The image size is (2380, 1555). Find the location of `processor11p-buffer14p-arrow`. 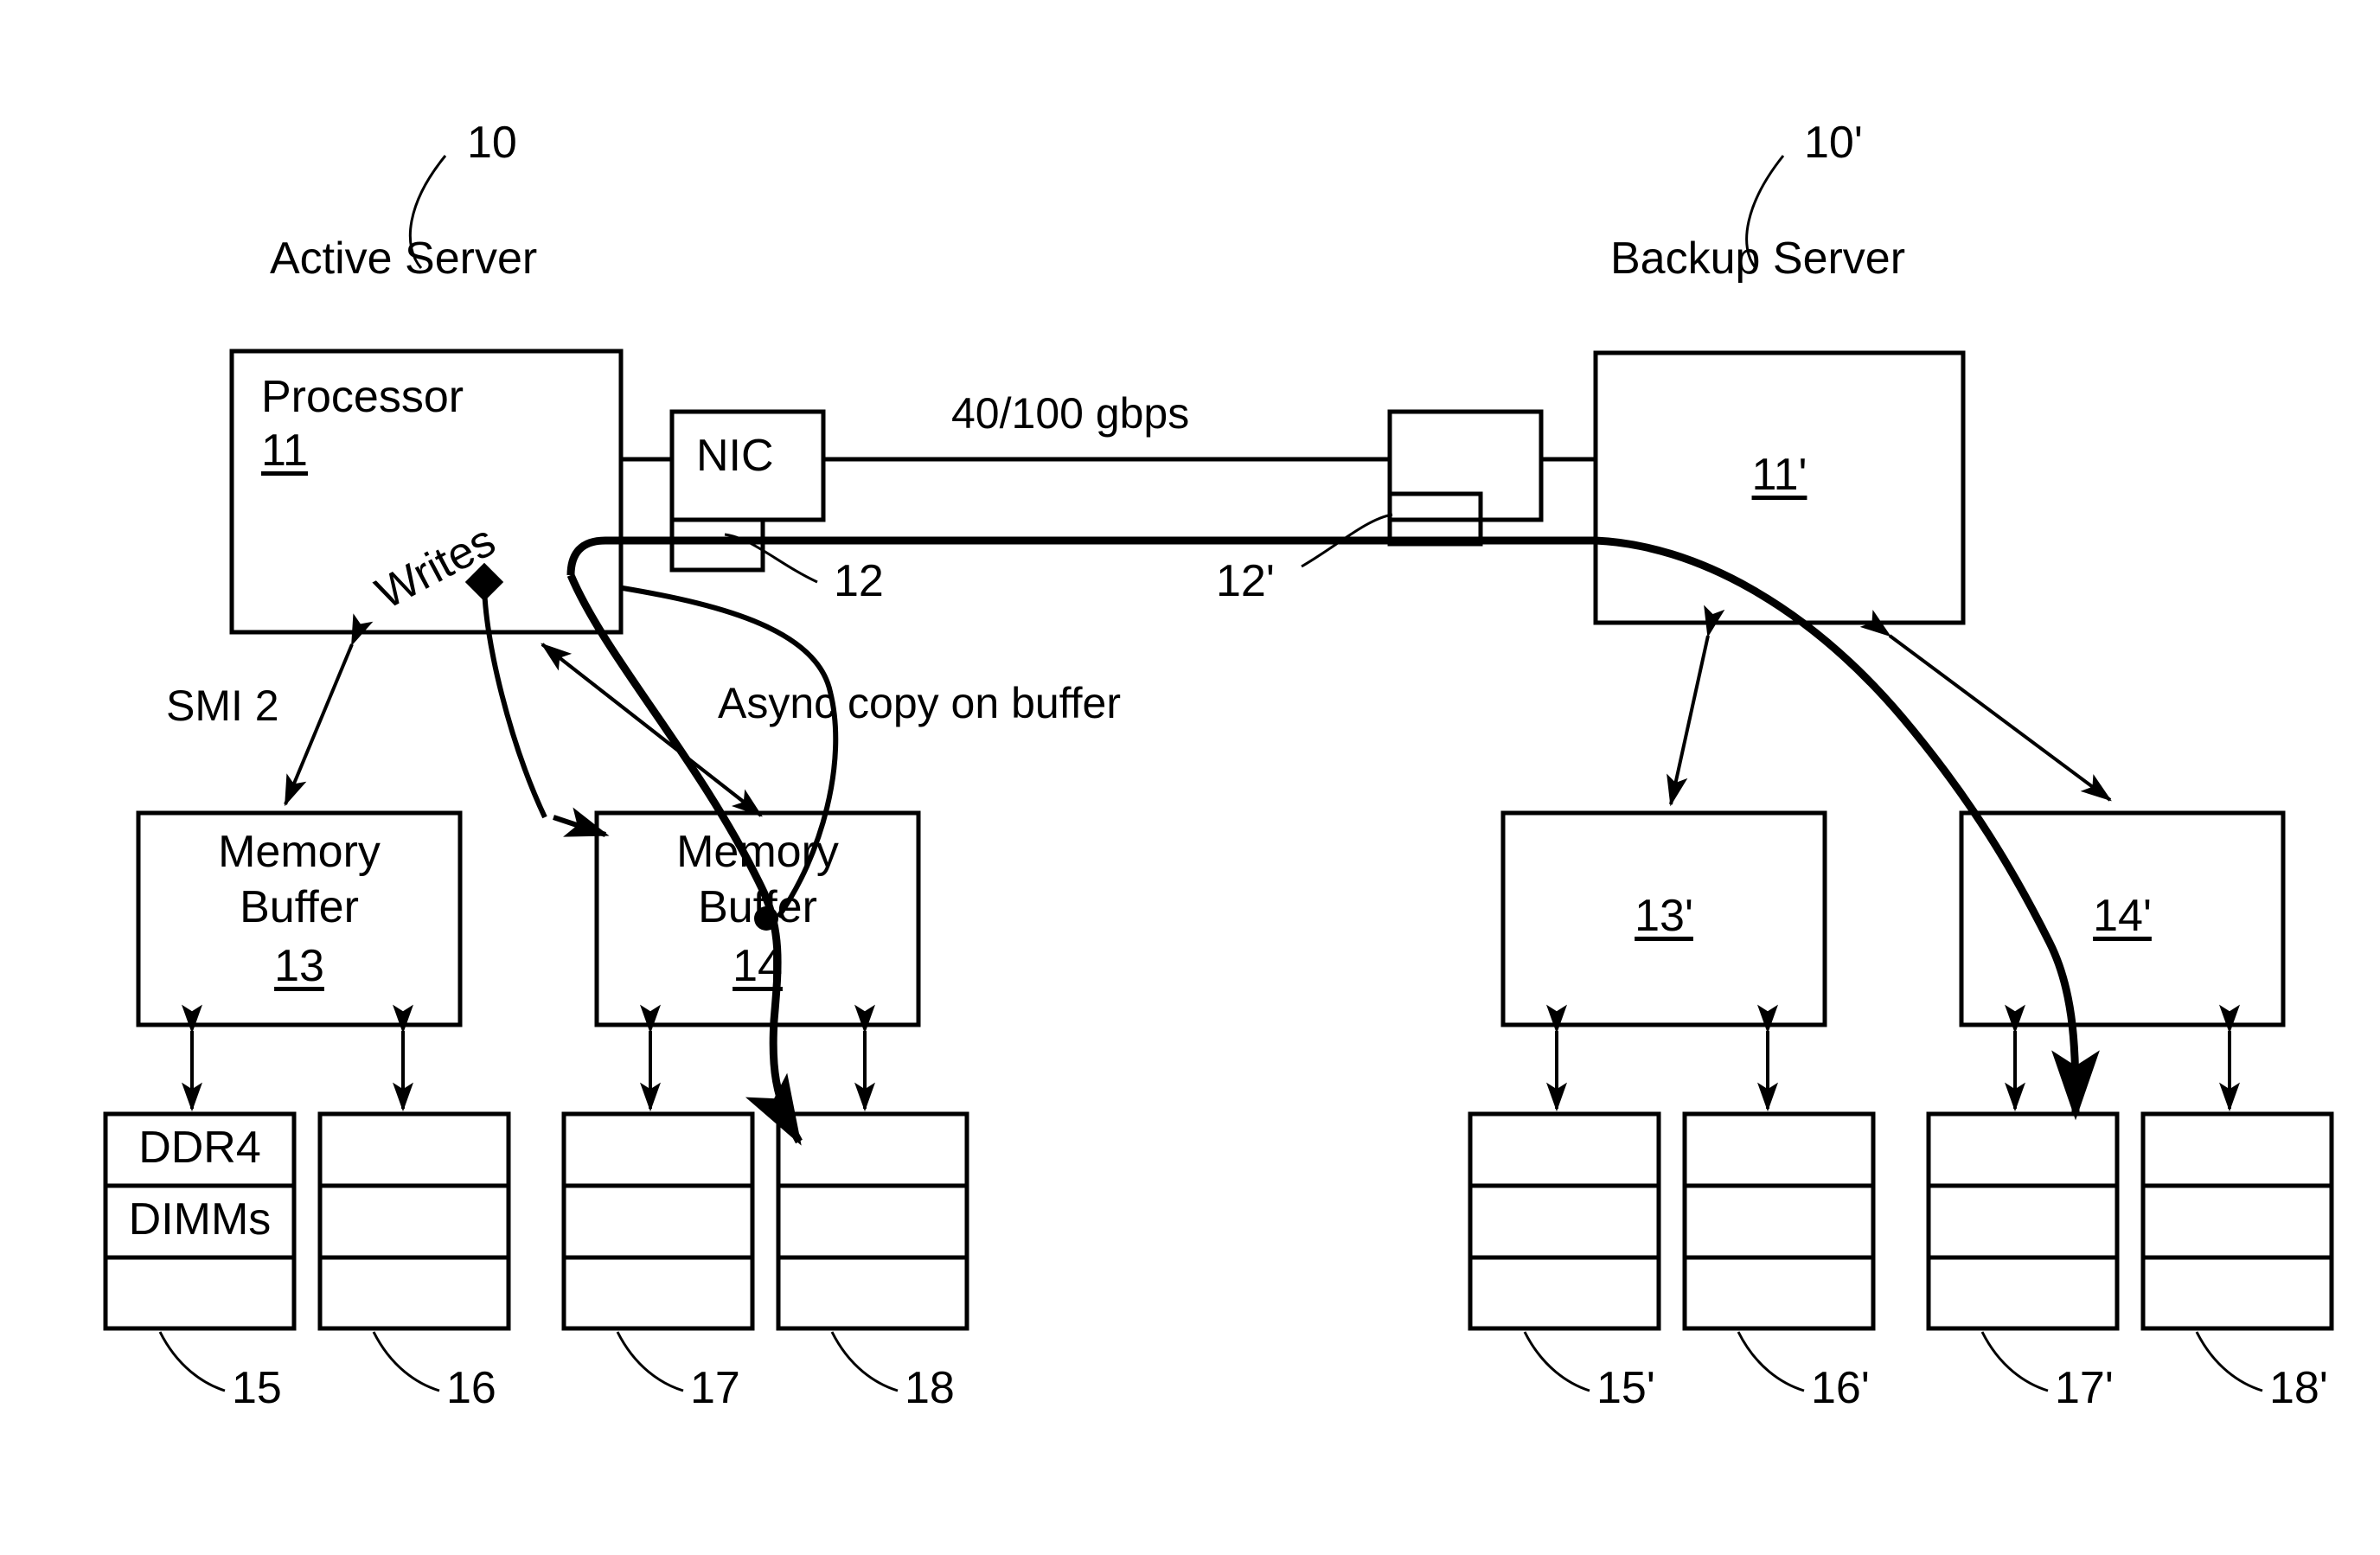

processor11p-buffer14p-arrow is located at coordinates (1986, 706).